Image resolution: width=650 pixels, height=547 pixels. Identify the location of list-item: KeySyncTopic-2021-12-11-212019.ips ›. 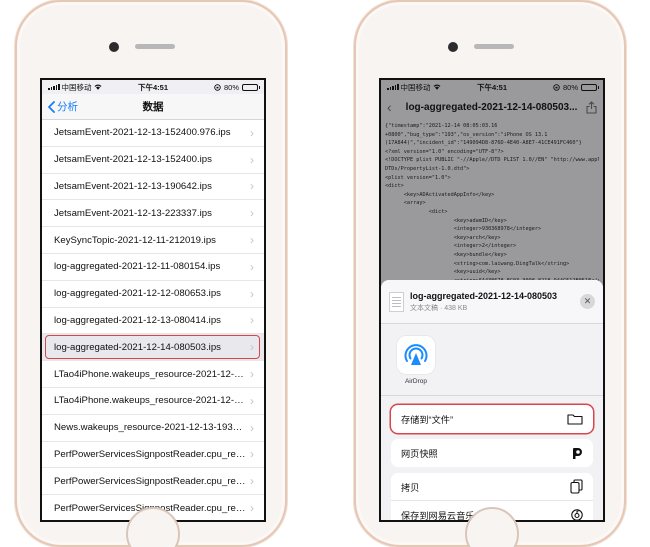
(153, 240).